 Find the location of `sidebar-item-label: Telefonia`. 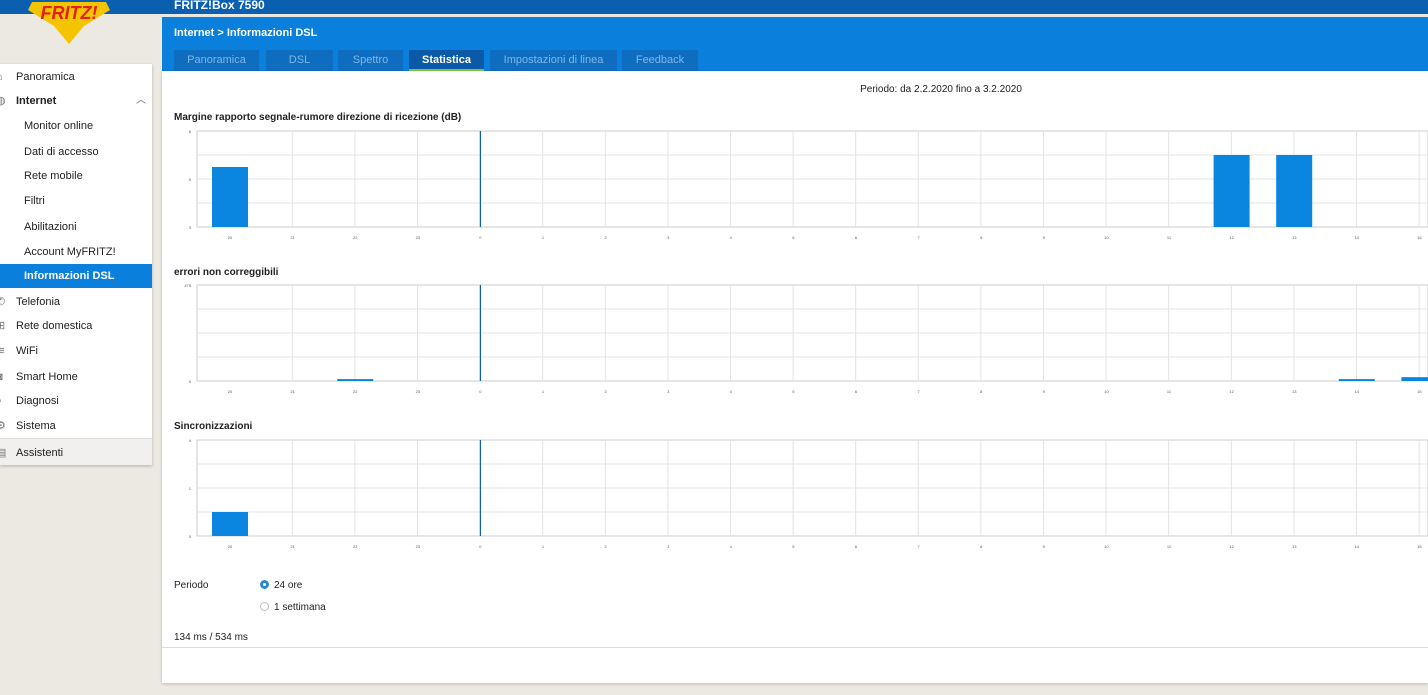

sidebar-item-label: Telefonia is located at coordinates (38, 302).